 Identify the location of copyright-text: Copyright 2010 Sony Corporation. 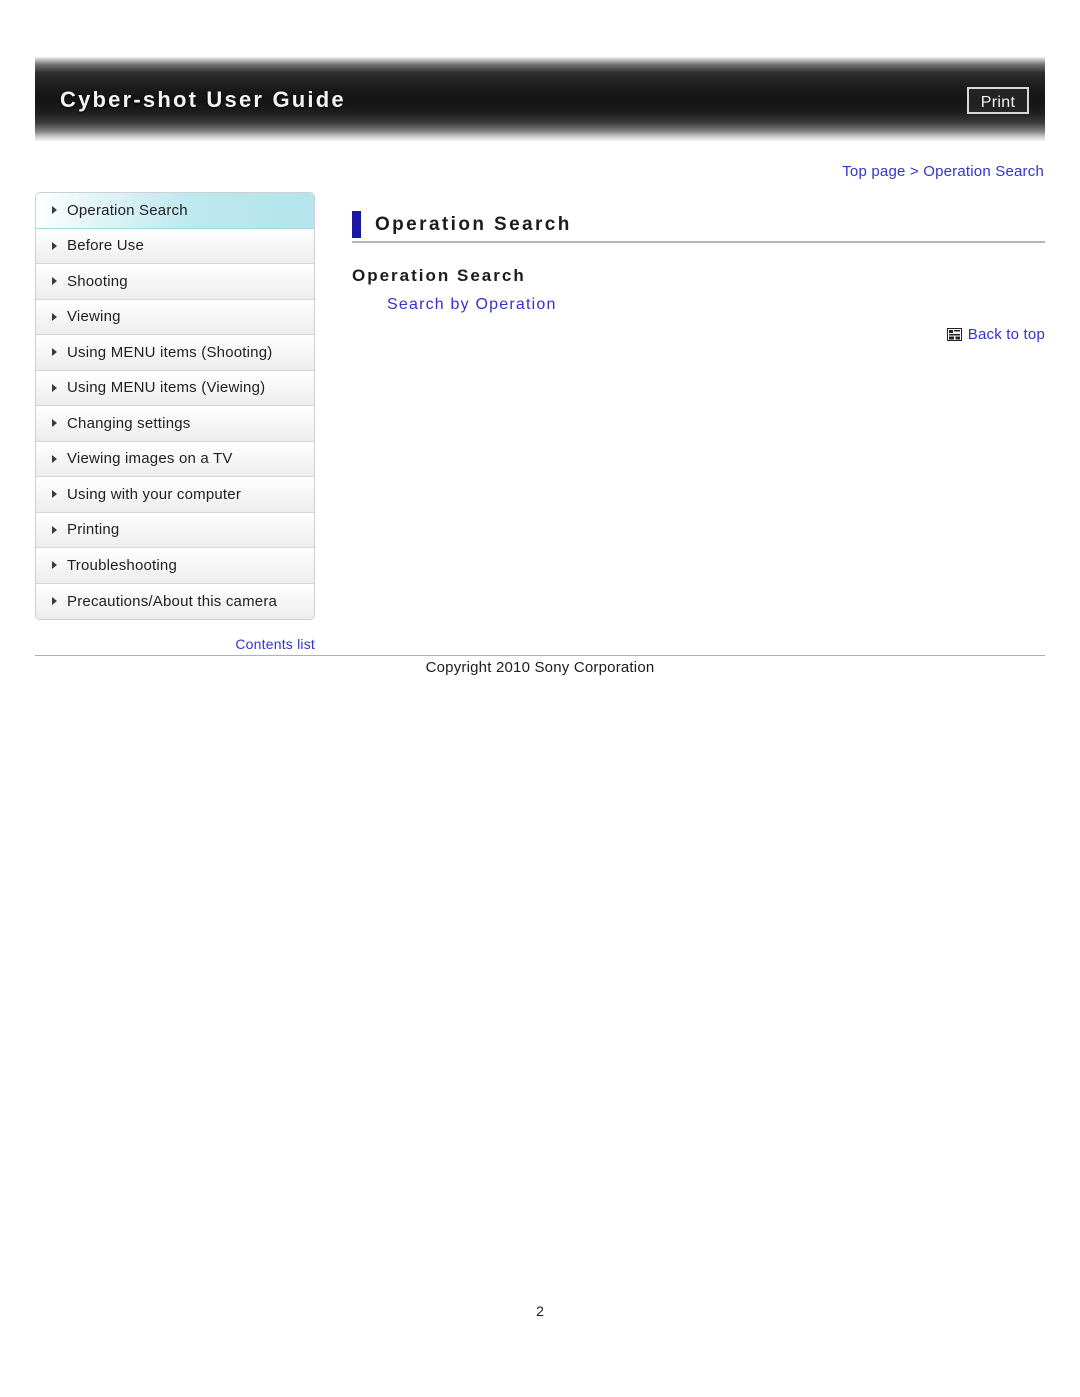
(540, 667).